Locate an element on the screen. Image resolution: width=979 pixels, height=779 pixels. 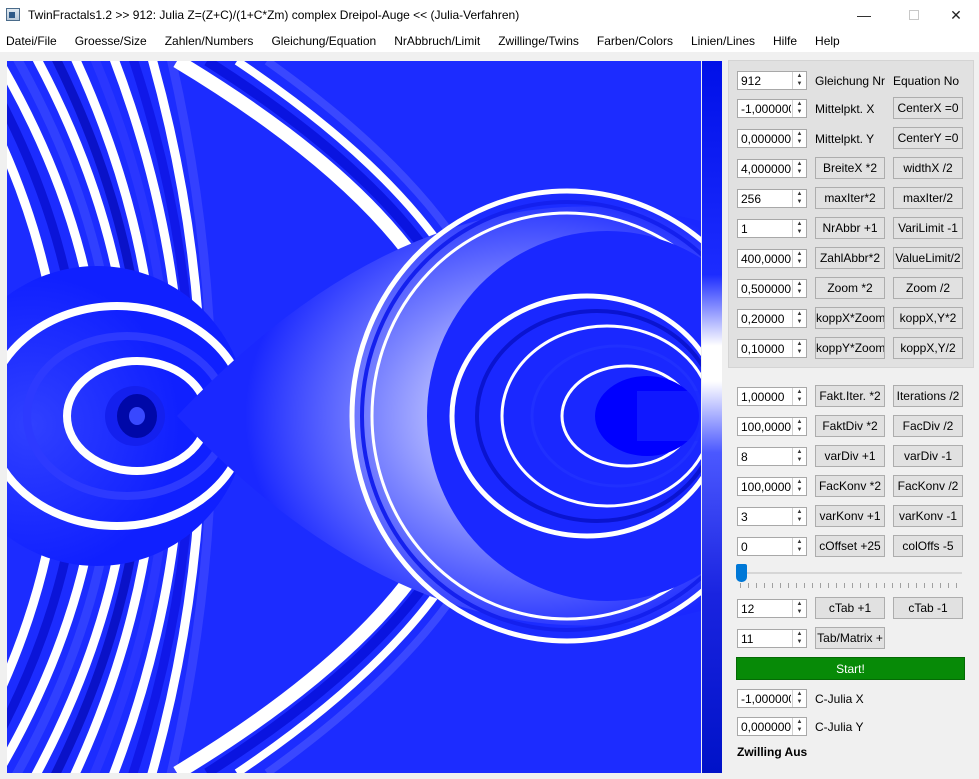
width-double-button: BreiteX *2 is located at coordinates (850, 168).